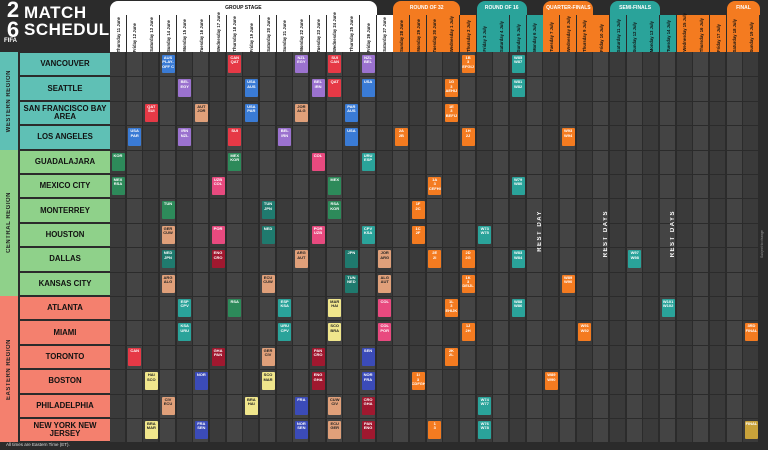  Describe the element at coordinates (185, 308) in the screenshot. I see `match-tile: ESP CPV` at that location.